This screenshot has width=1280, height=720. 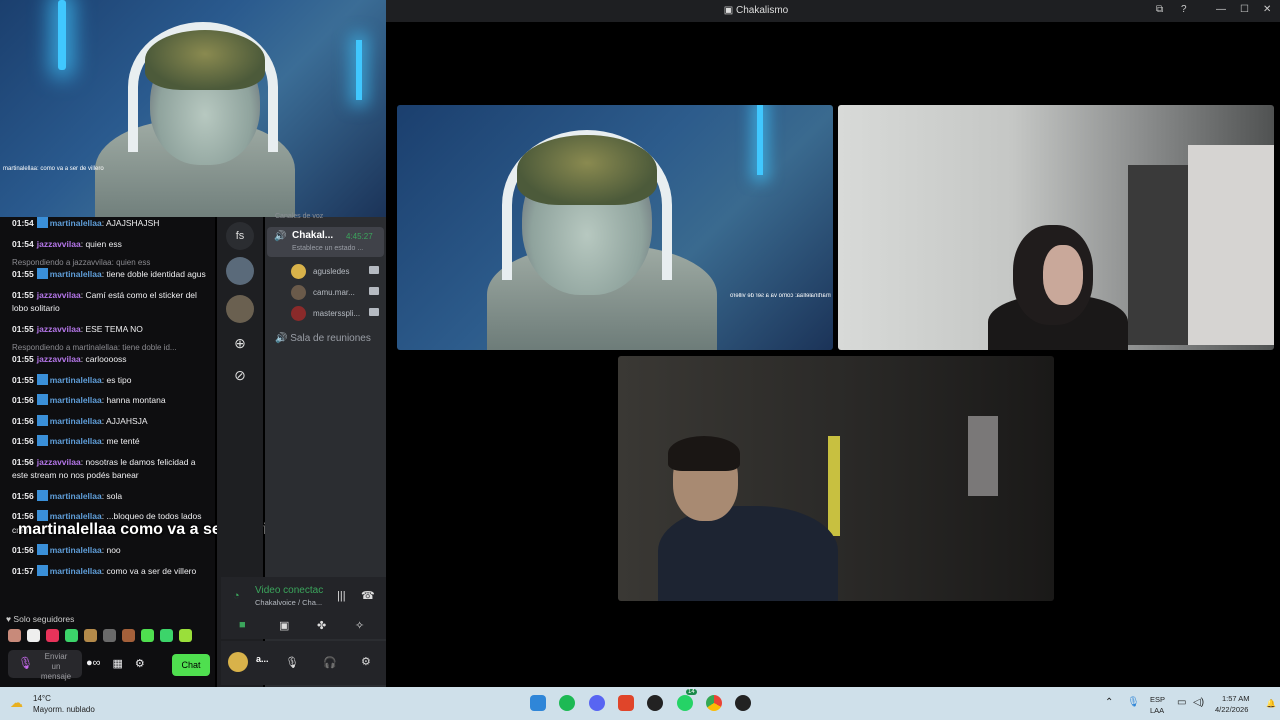 I want to click on store-icon: ▦, so click(x=118, y=663).